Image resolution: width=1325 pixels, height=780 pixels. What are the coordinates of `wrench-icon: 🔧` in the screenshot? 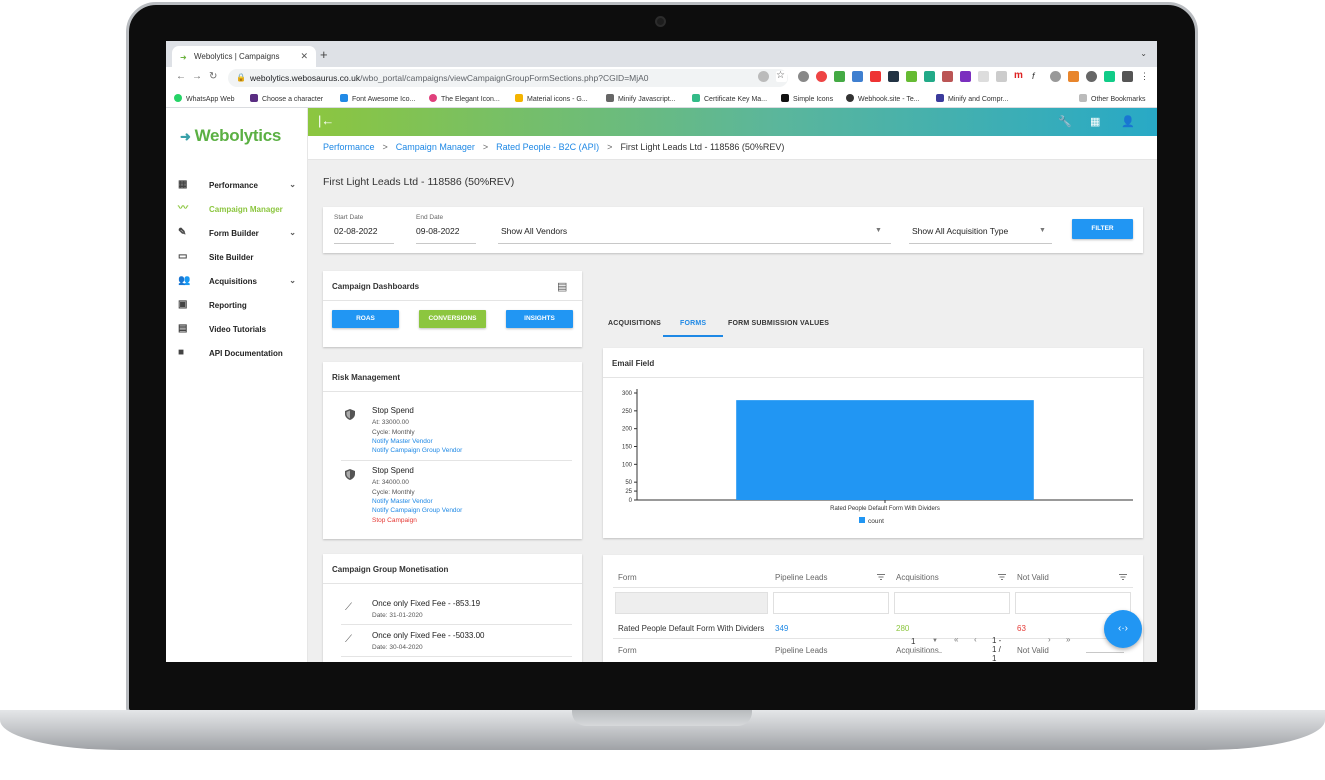 It's located at (1065, 121).